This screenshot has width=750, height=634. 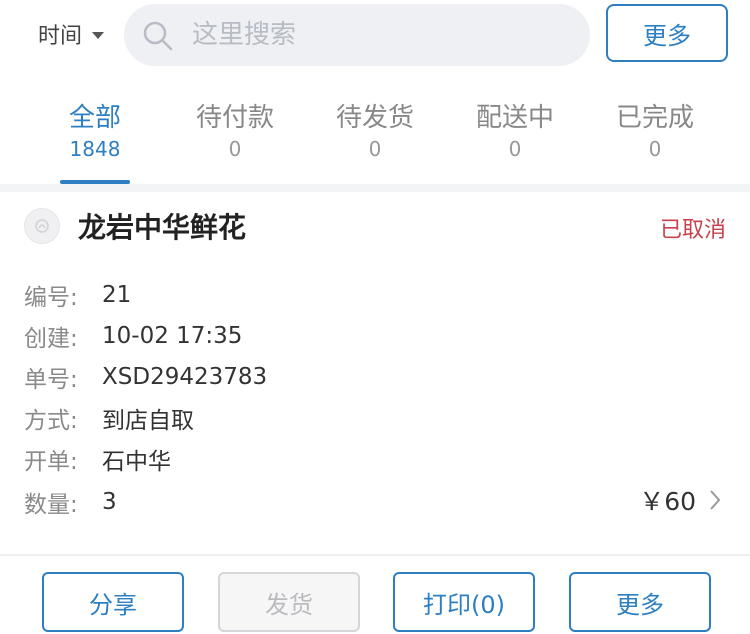 I want to click on tab-count: 1848, so click(x=95, y=149).